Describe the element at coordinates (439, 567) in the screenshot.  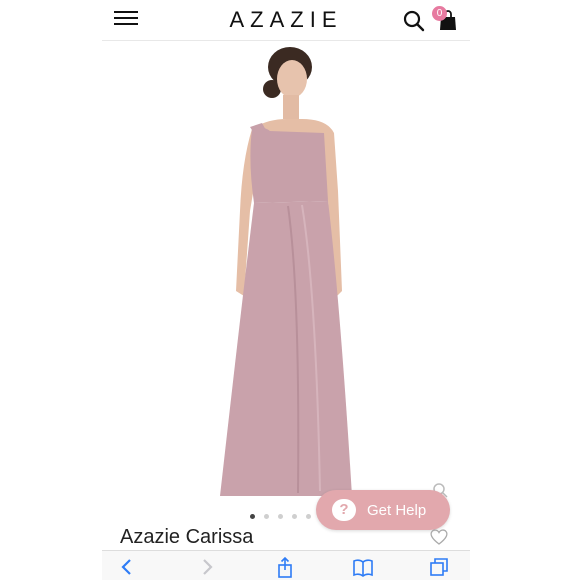
I see `tabs-icon` at that location.